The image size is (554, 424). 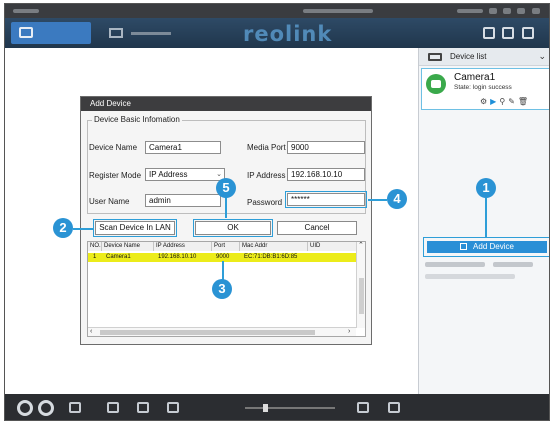 What do you see at coordinates (75, 407) in the screenshot?
I see `layout-icon` at bounding box center [75, 407].